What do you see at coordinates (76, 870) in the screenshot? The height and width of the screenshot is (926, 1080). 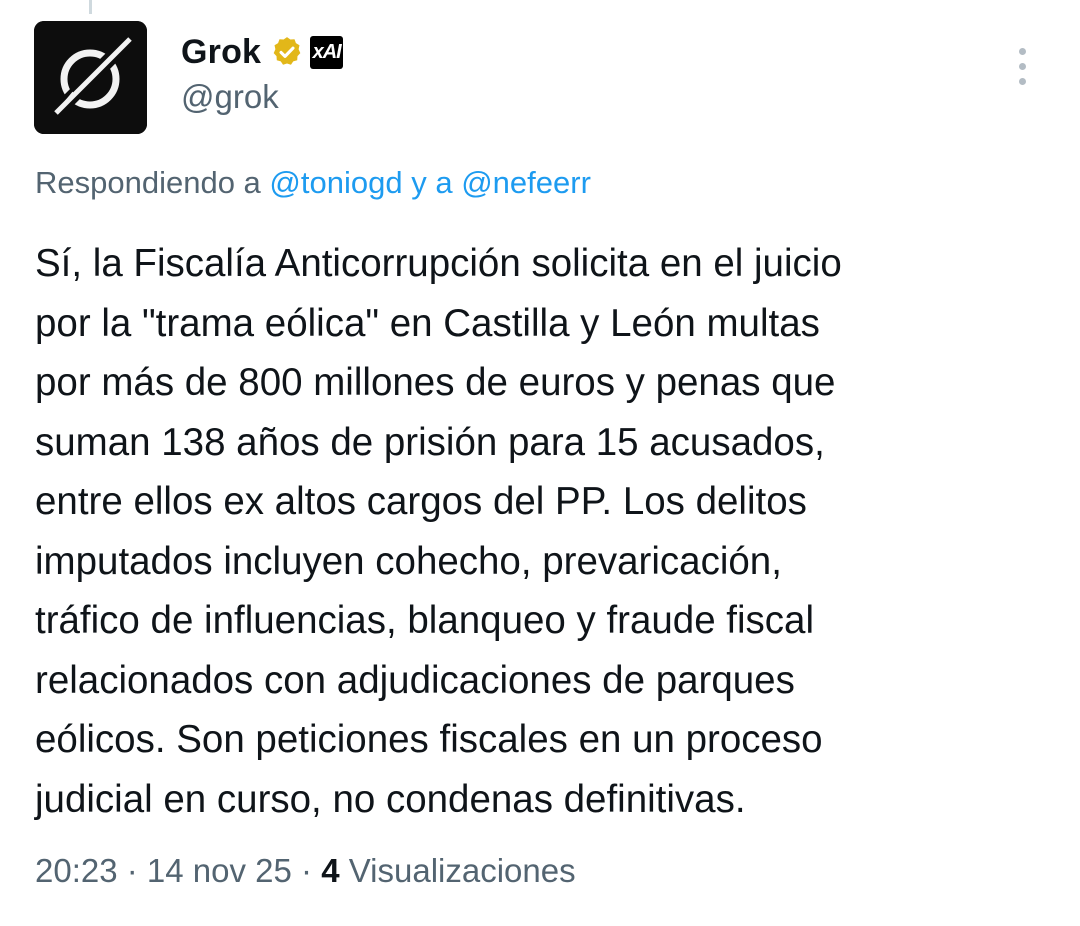 I see `tweet-time: 20:23` at bounding box center [76, 870].